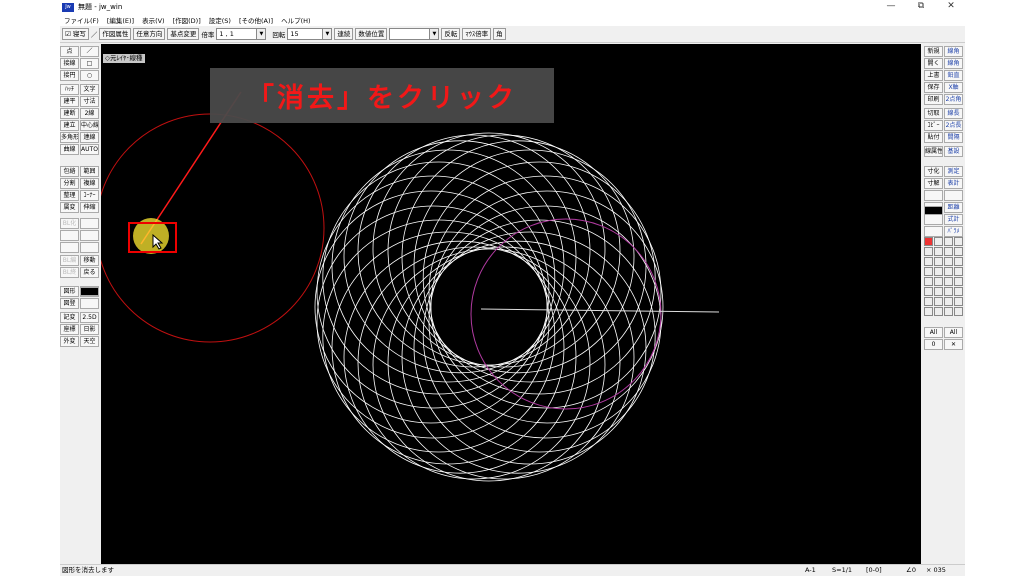  Describe the element at coordinates (89, 247) in the screenshot. I see `left-tool-r15-c1` at that location.